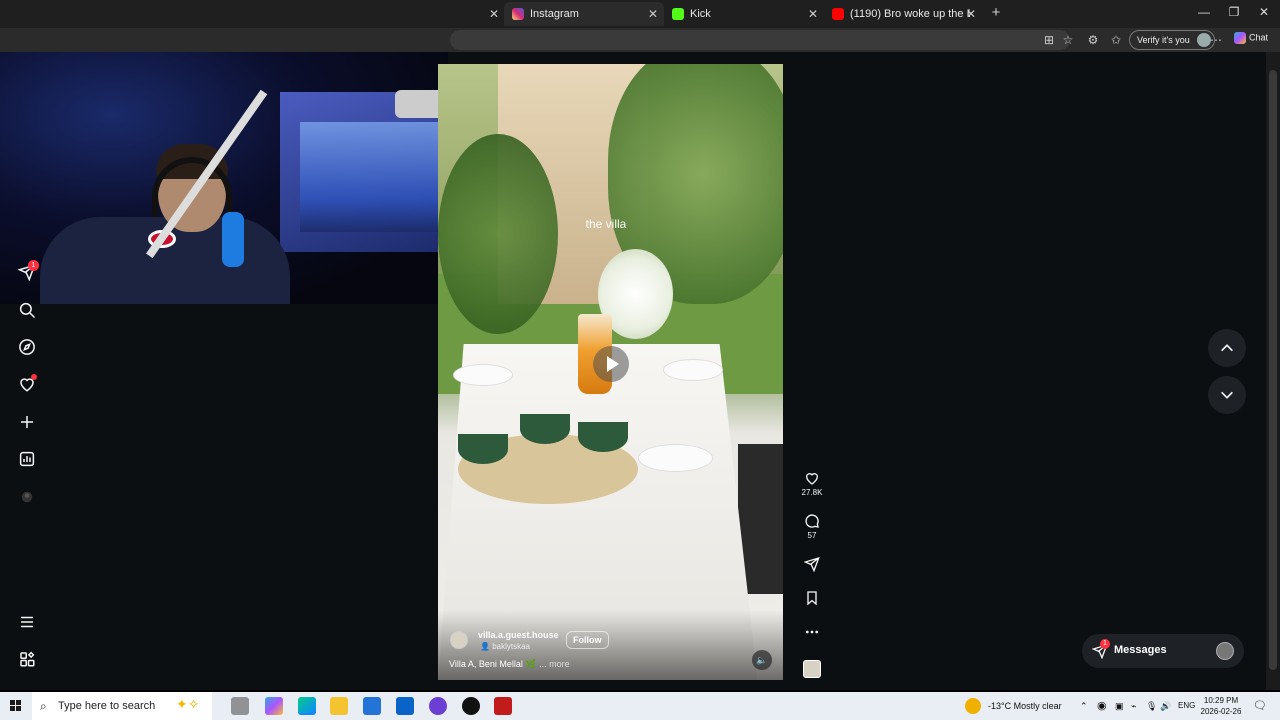 The width and height of the screenshot is (1280, 720). Describe the element at coordinates (1227, 348) in the screenshot. I see `previous-reel-button` at that location.